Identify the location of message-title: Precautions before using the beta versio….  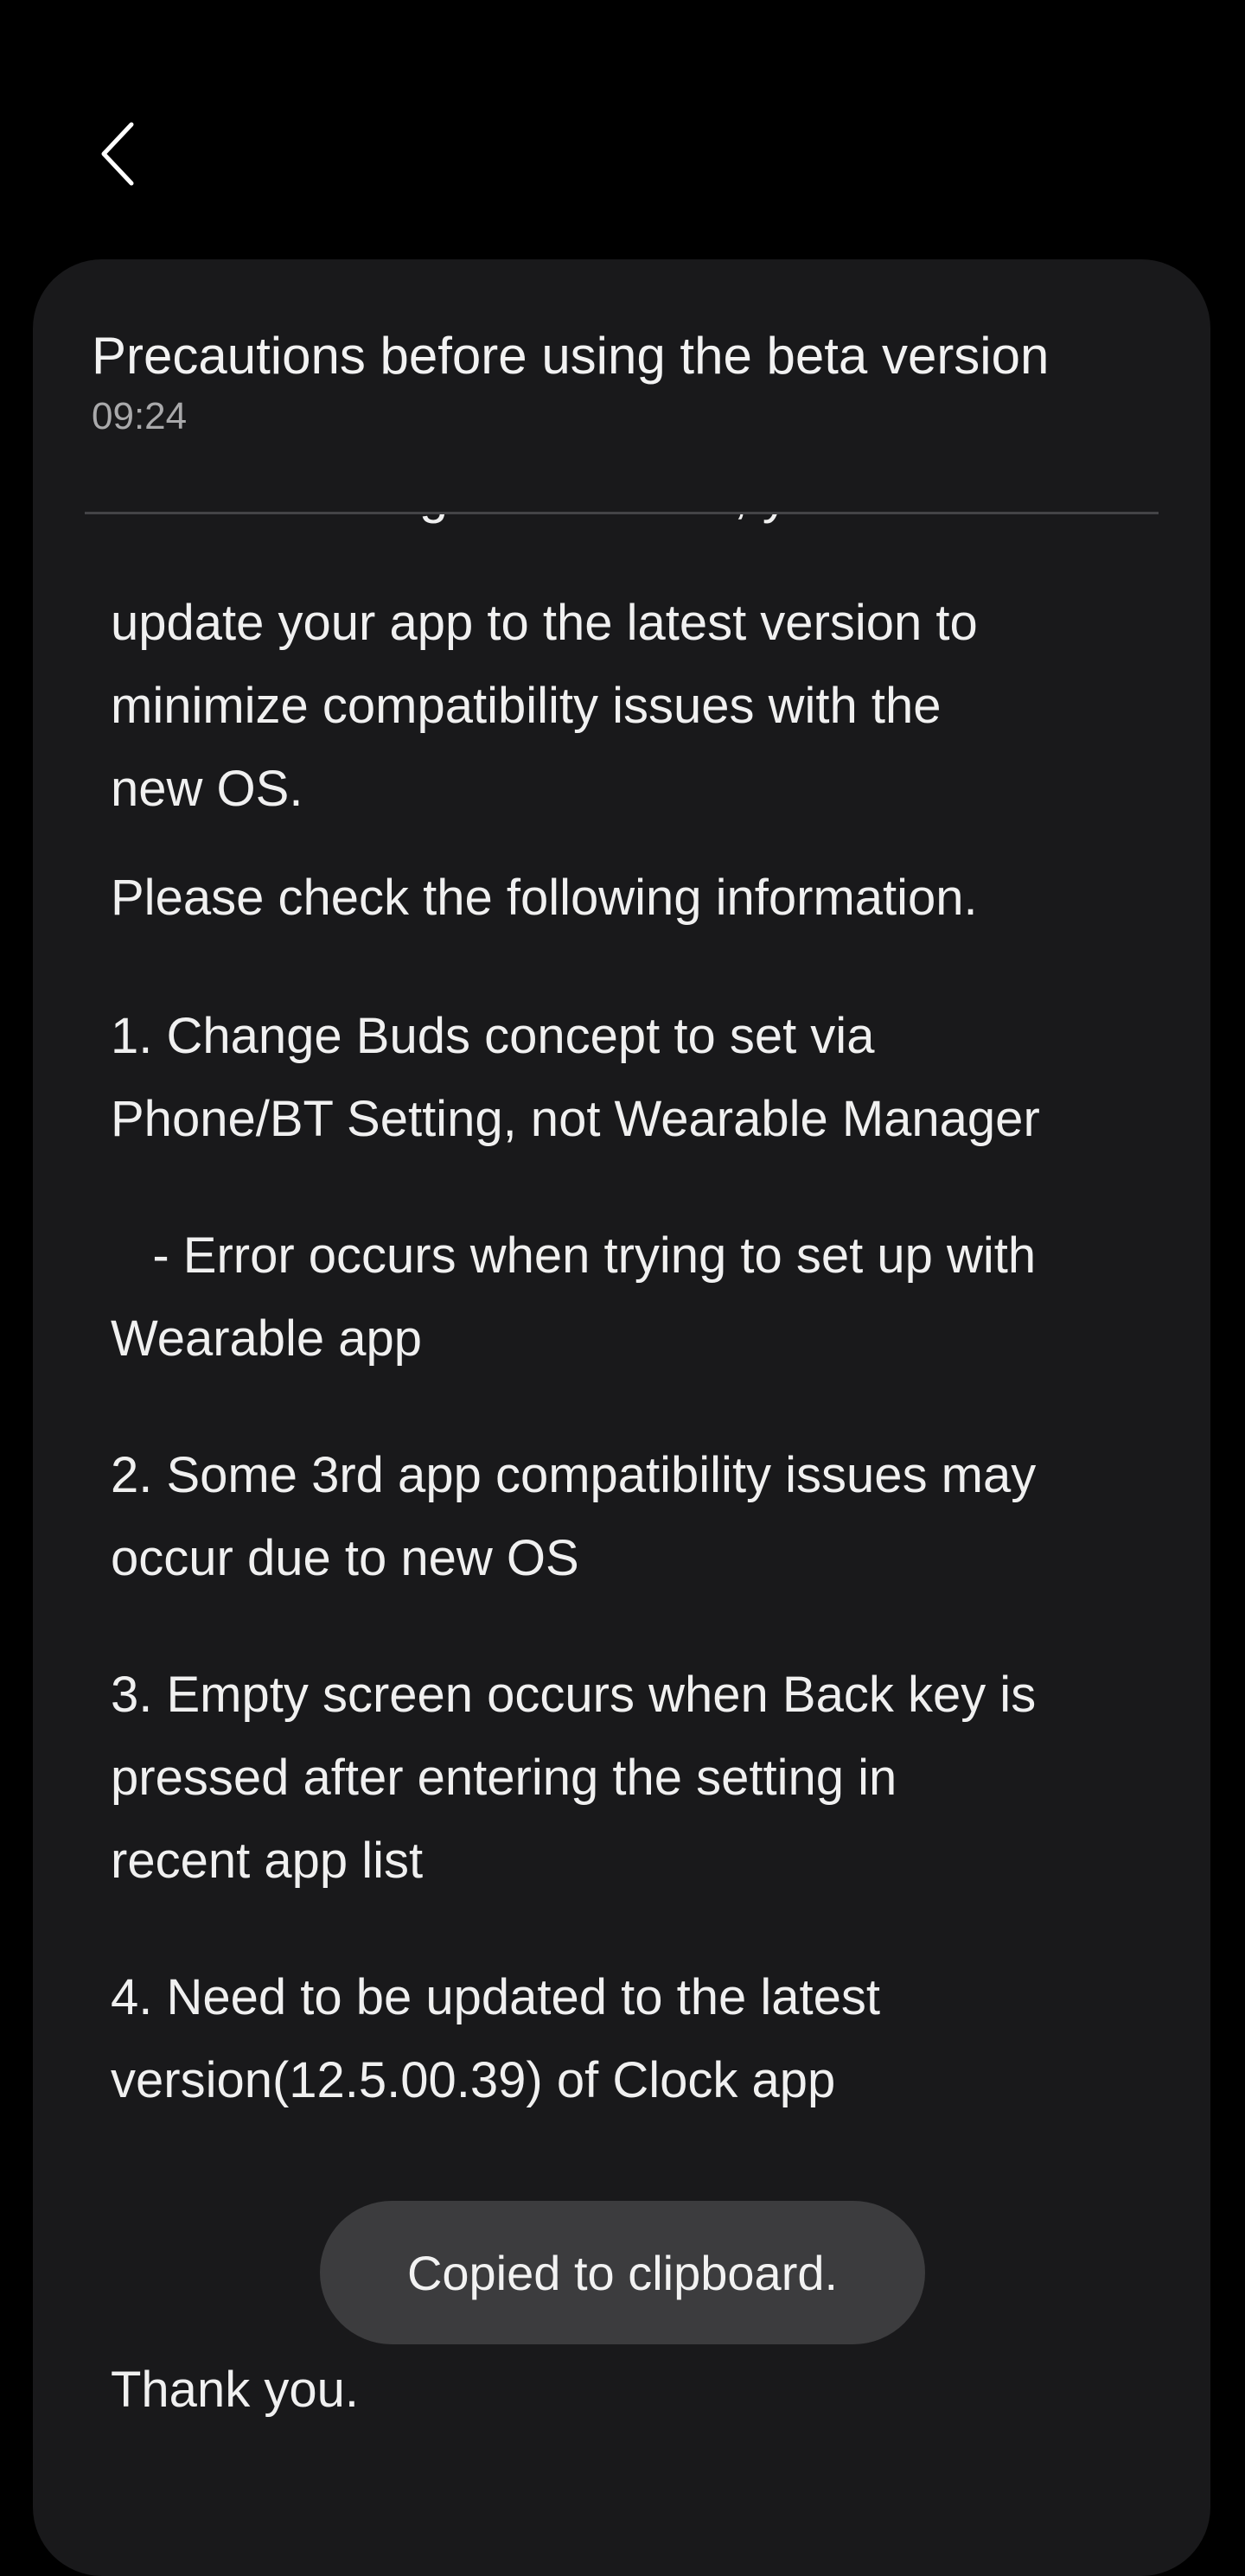
(571, 356).